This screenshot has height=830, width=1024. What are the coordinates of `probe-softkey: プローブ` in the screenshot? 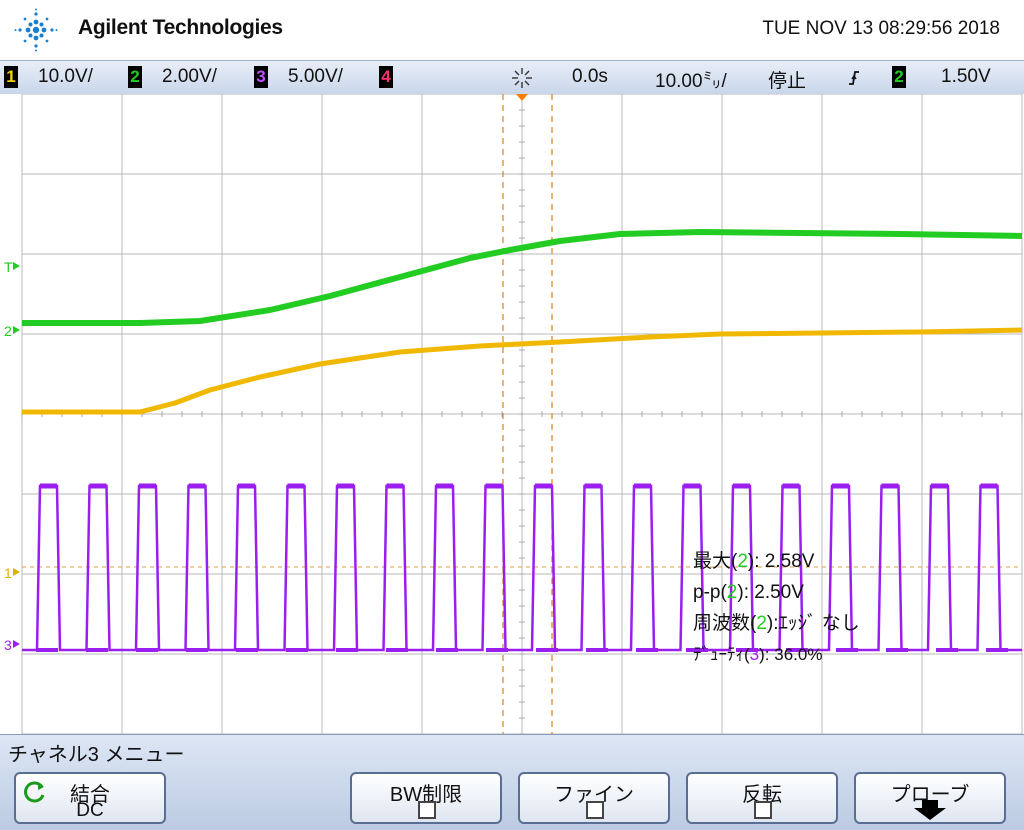 It's located at (930, 798).